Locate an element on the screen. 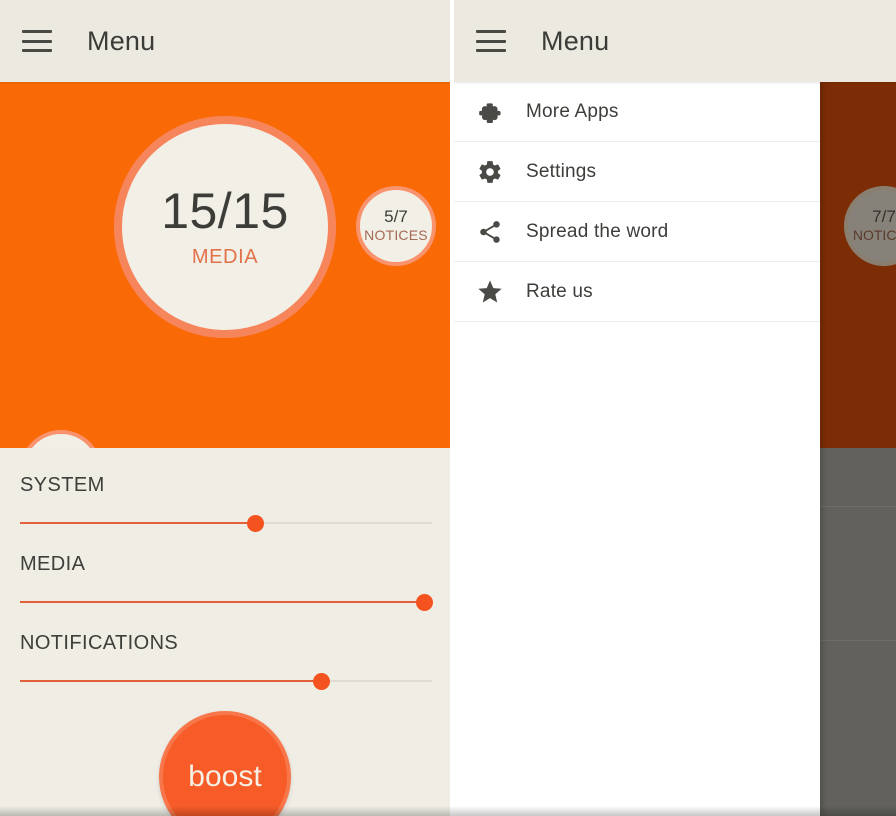 This screenshot has width=896, height=816. drawer-label-settings: Settings is located at coordinates (561, 171).